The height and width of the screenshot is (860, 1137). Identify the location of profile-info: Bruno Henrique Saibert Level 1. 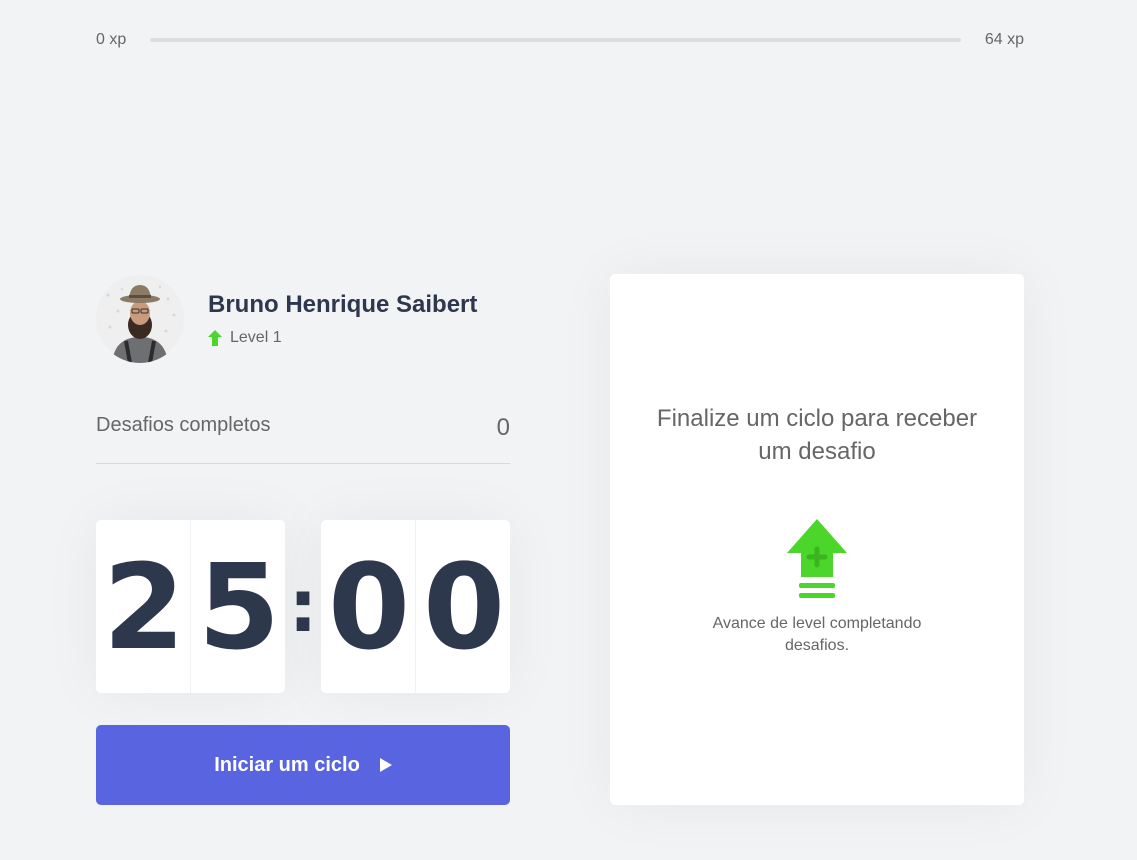
(342, 319).